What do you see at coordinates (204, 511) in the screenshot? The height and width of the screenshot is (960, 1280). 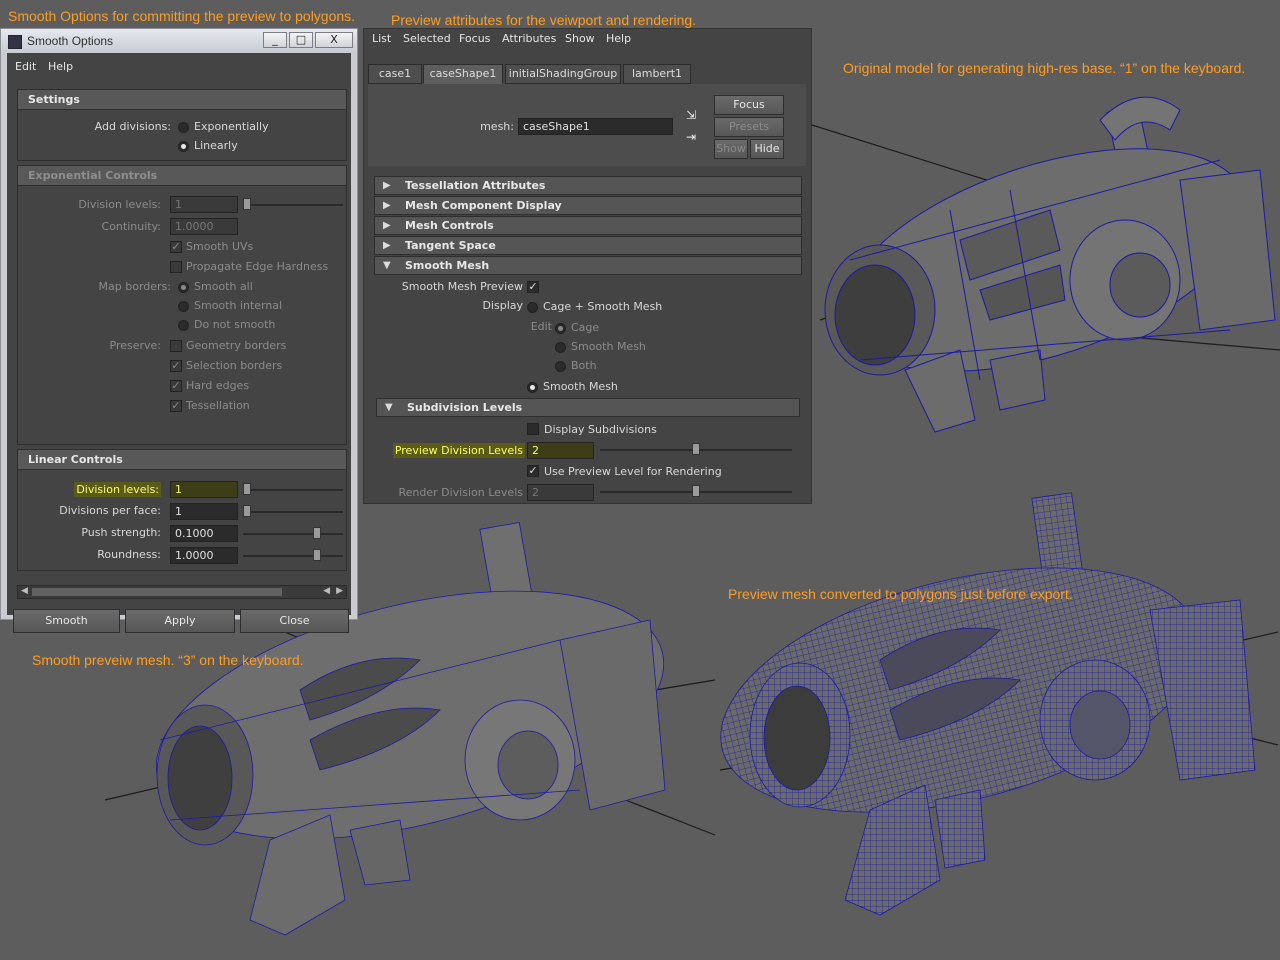 I see `divisions-per-face-field: 1` at bounding box center [204, 511].